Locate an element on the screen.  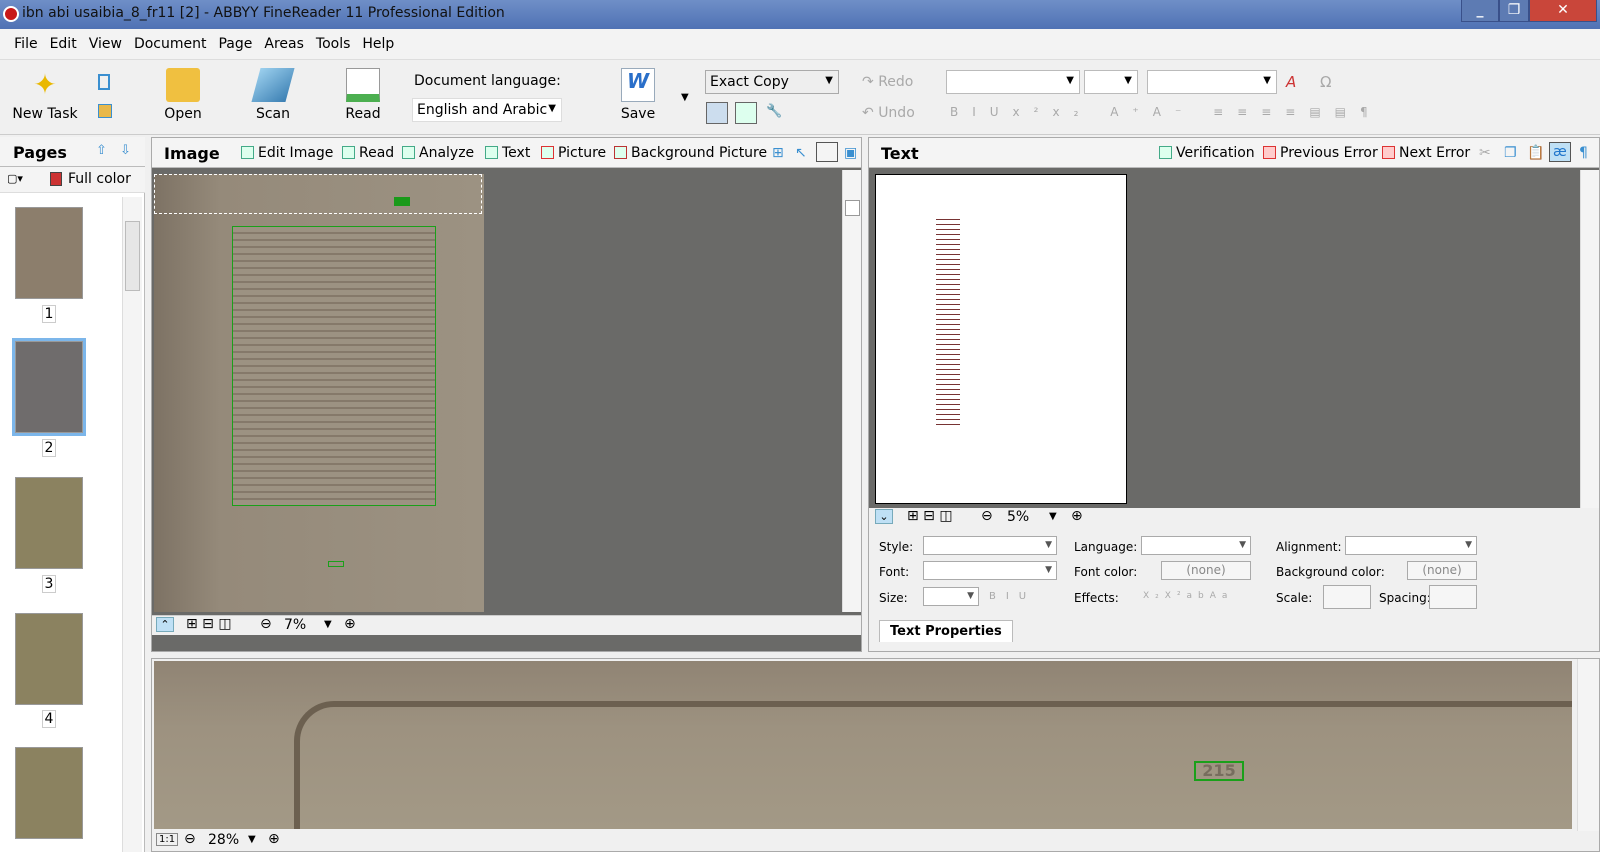
redo-button: ↷ Redo is located at coordinates (887, 82).